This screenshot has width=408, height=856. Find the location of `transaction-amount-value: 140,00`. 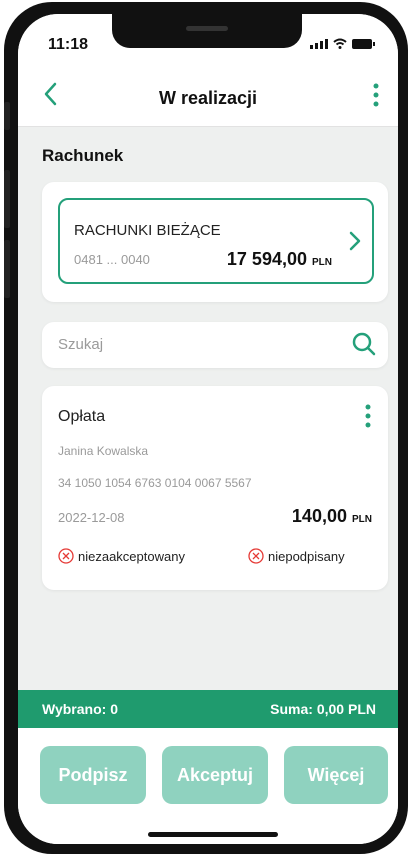

transaction-amount-value: 140,00 is located at coordinates (319, 516).